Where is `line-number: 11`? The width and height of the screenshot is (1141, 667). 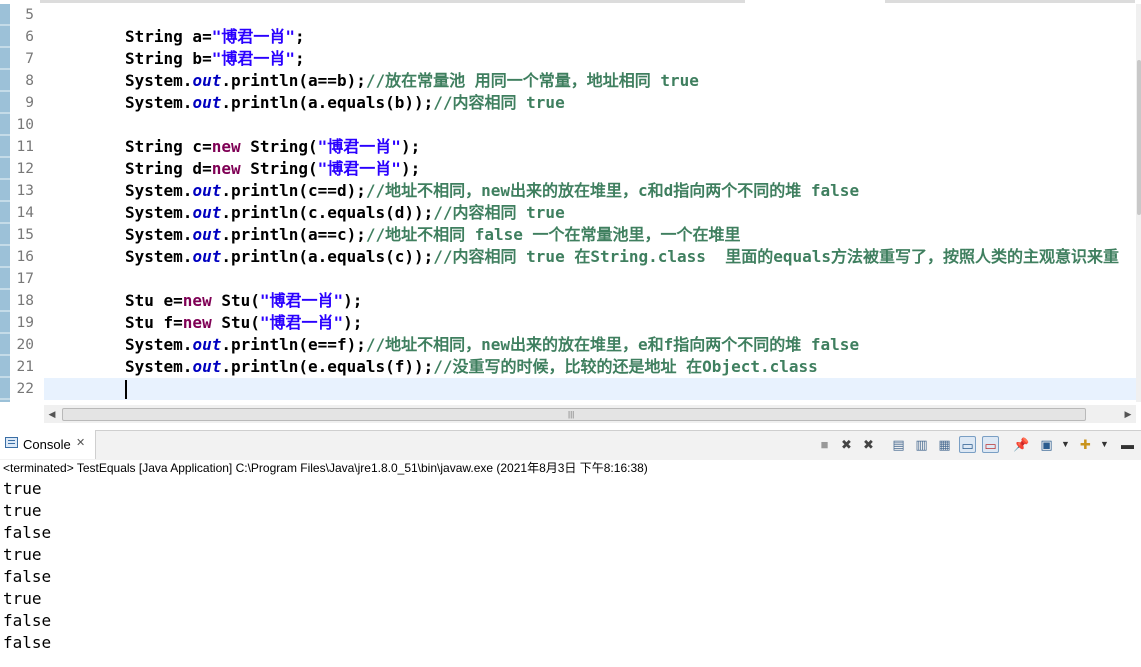 line-number: 11 is located at coordinates (25, 147).